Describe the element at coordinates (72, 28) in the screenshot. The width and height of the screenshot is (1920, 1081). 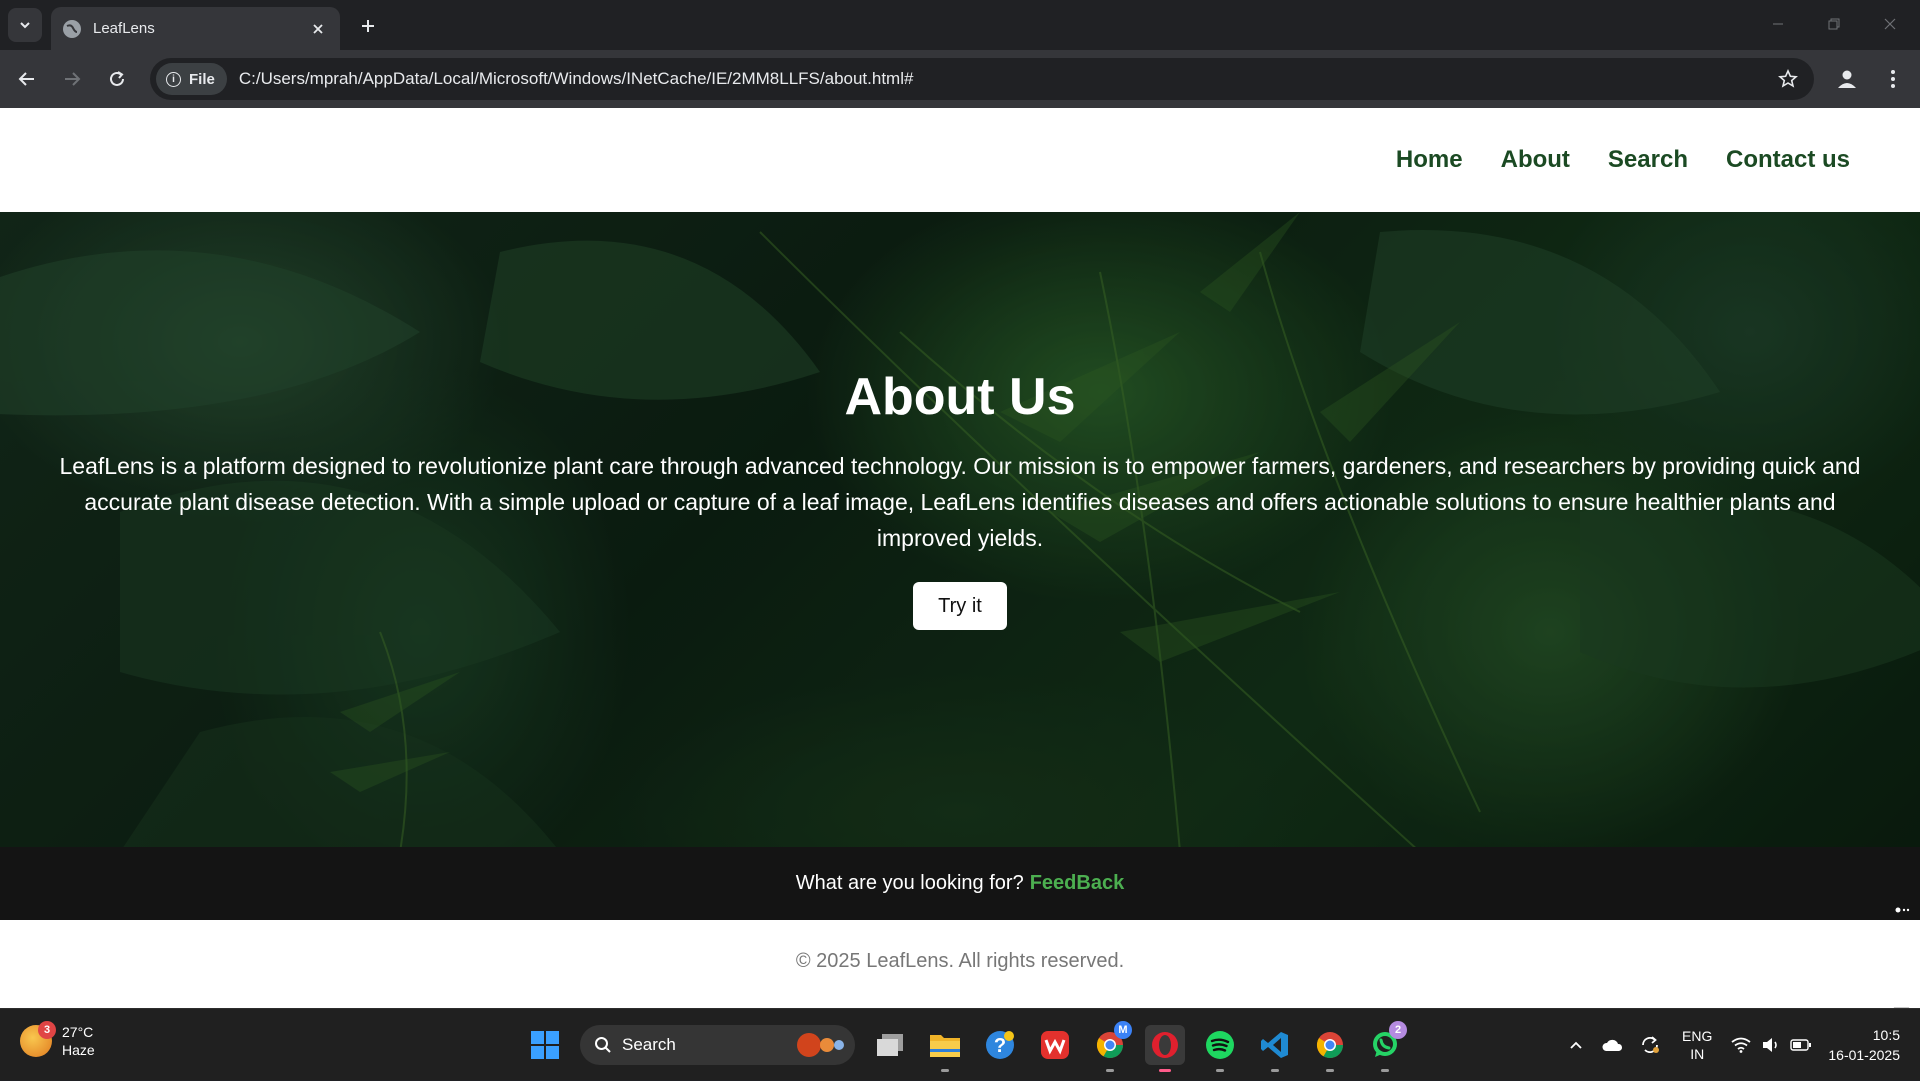
I see `globe-icon` at that location.